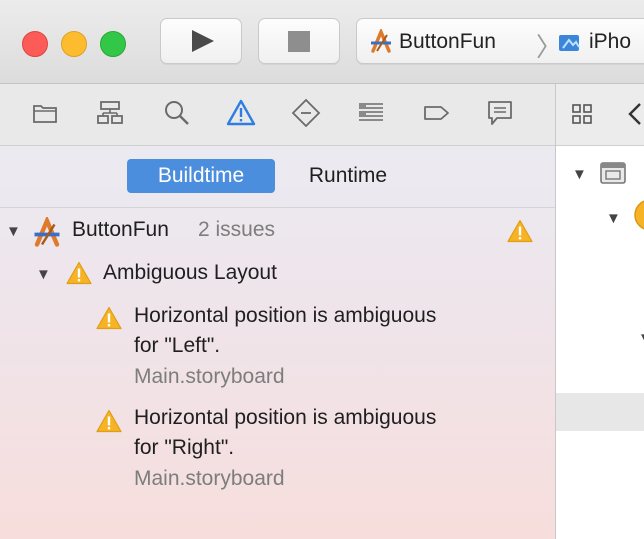  What do you see at coordinates (582, 114) in the screenshot?
I see `related-items-icon` at bounding box center [582, 114].